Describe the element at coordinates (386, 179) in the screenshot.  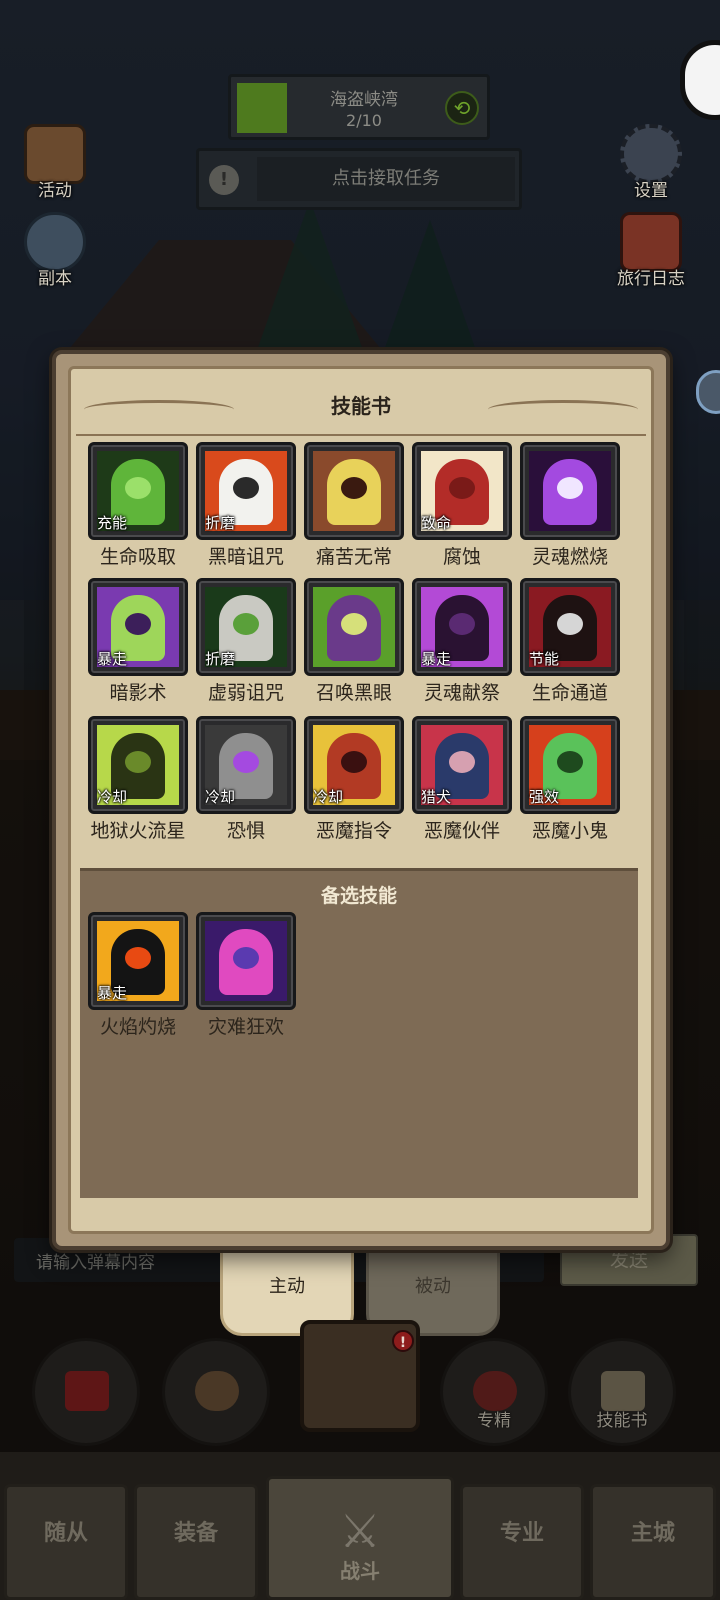
I see `task-prompt: 点击接取任务` at that location.